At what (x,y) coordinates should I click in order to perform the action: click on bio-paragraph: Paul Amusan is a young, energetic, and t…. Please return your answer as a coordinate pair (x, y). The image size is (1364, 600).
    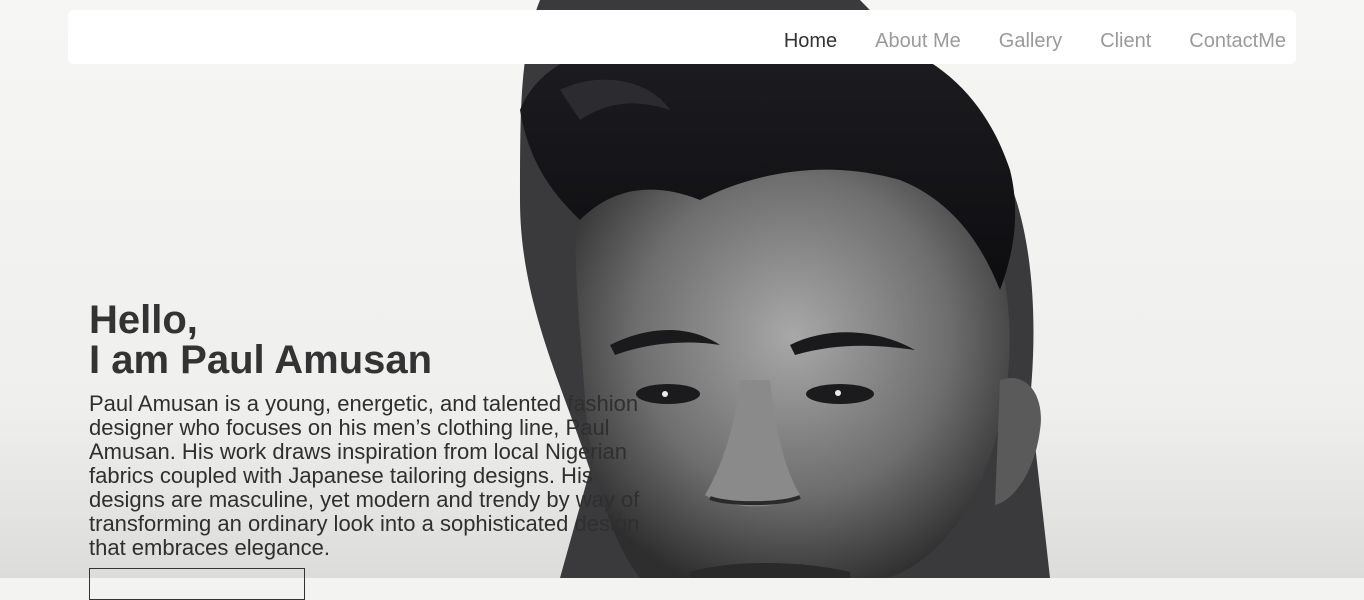
    Looking at the image, I should click on (364, 475).